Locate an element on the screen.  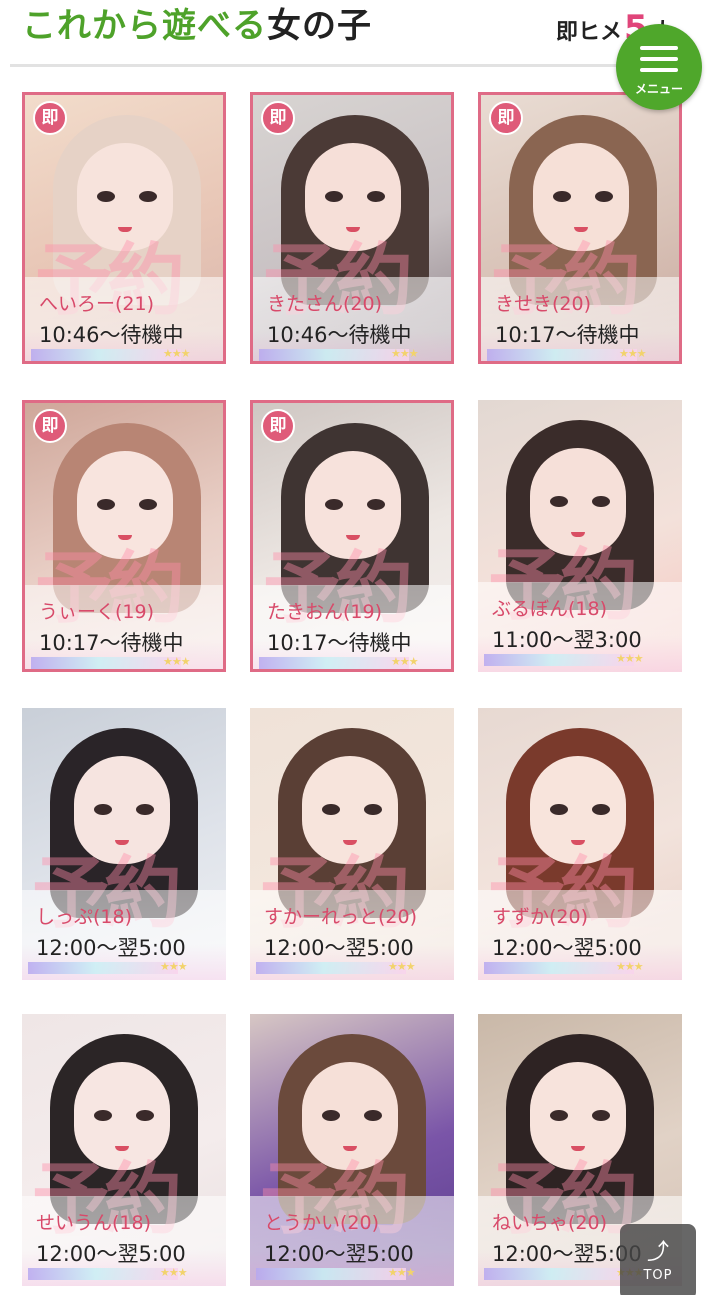
menu-button: メニュー is located at coordinates (659, 67).